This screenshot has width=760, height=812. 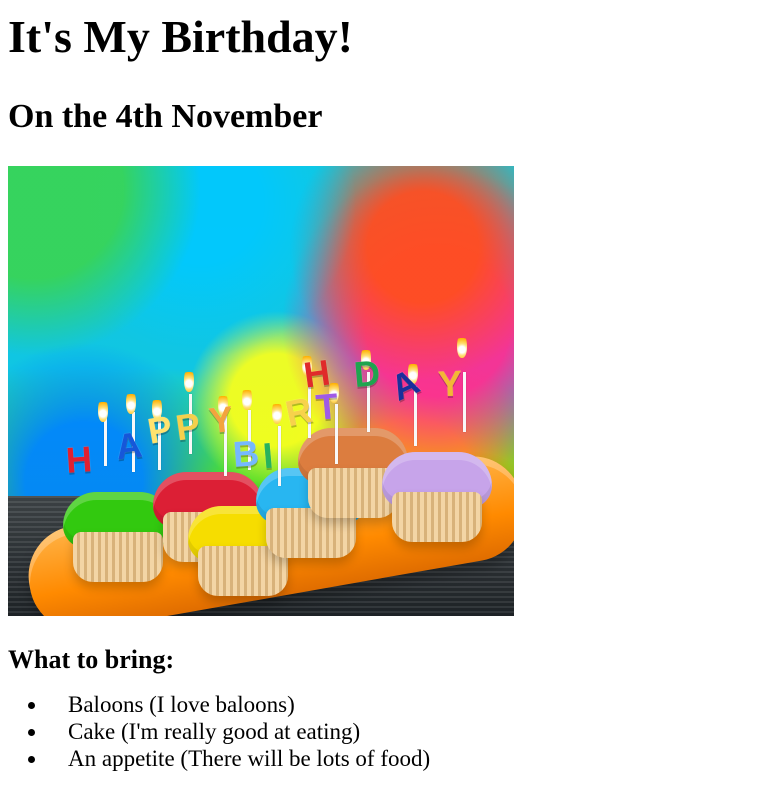 I want to click on list-item: Baloons (I love baloons), so click(x=400, y=704).